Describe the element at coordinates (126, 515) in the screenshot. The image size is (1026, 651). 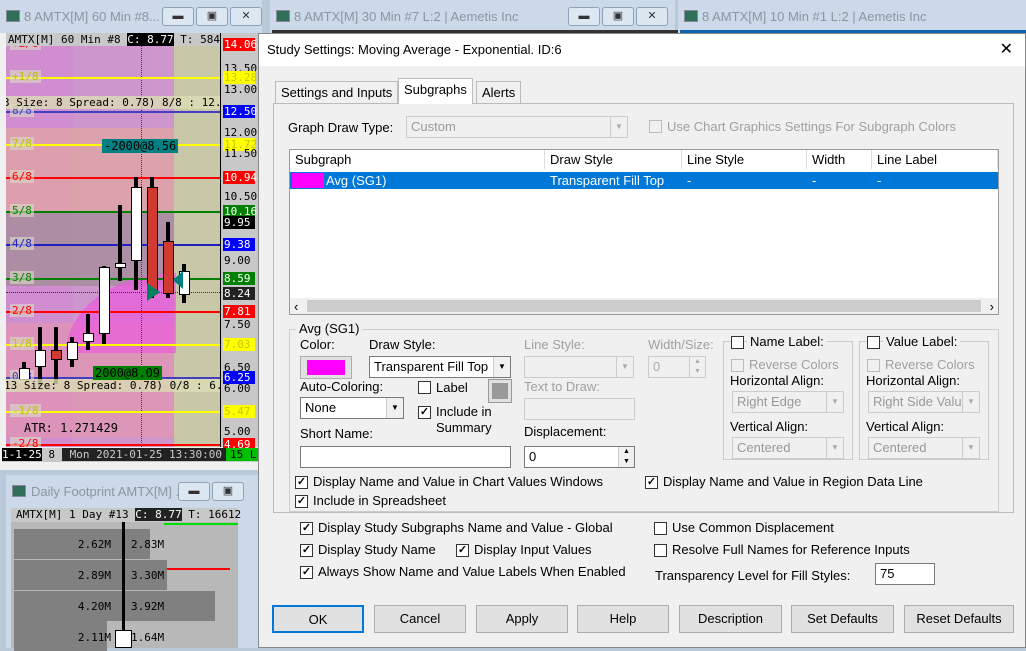
I see `chart-header: AMTX[M] 1 Day #13 C: 8.77 T: 16612` at that location.